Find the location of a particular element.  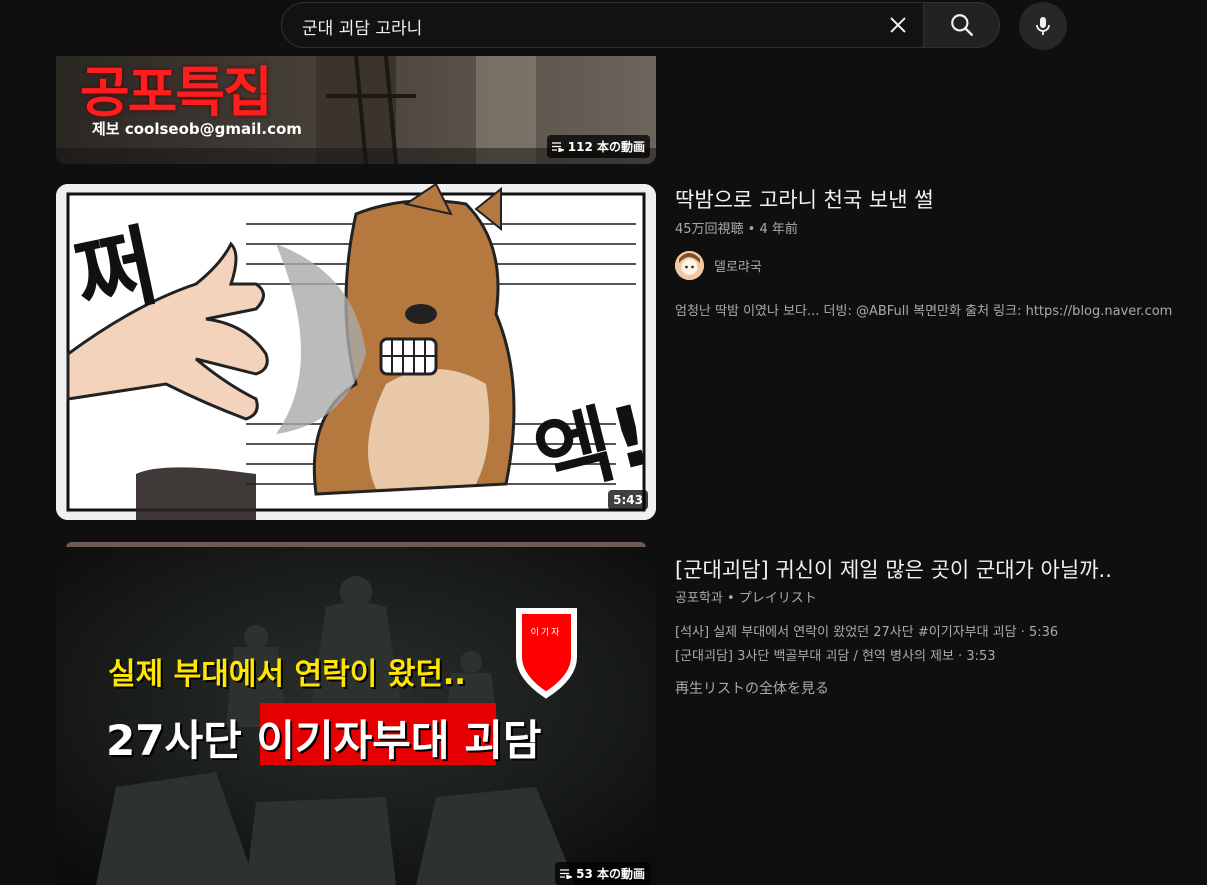

voice-search-button is located at coordinates (1043, 26).